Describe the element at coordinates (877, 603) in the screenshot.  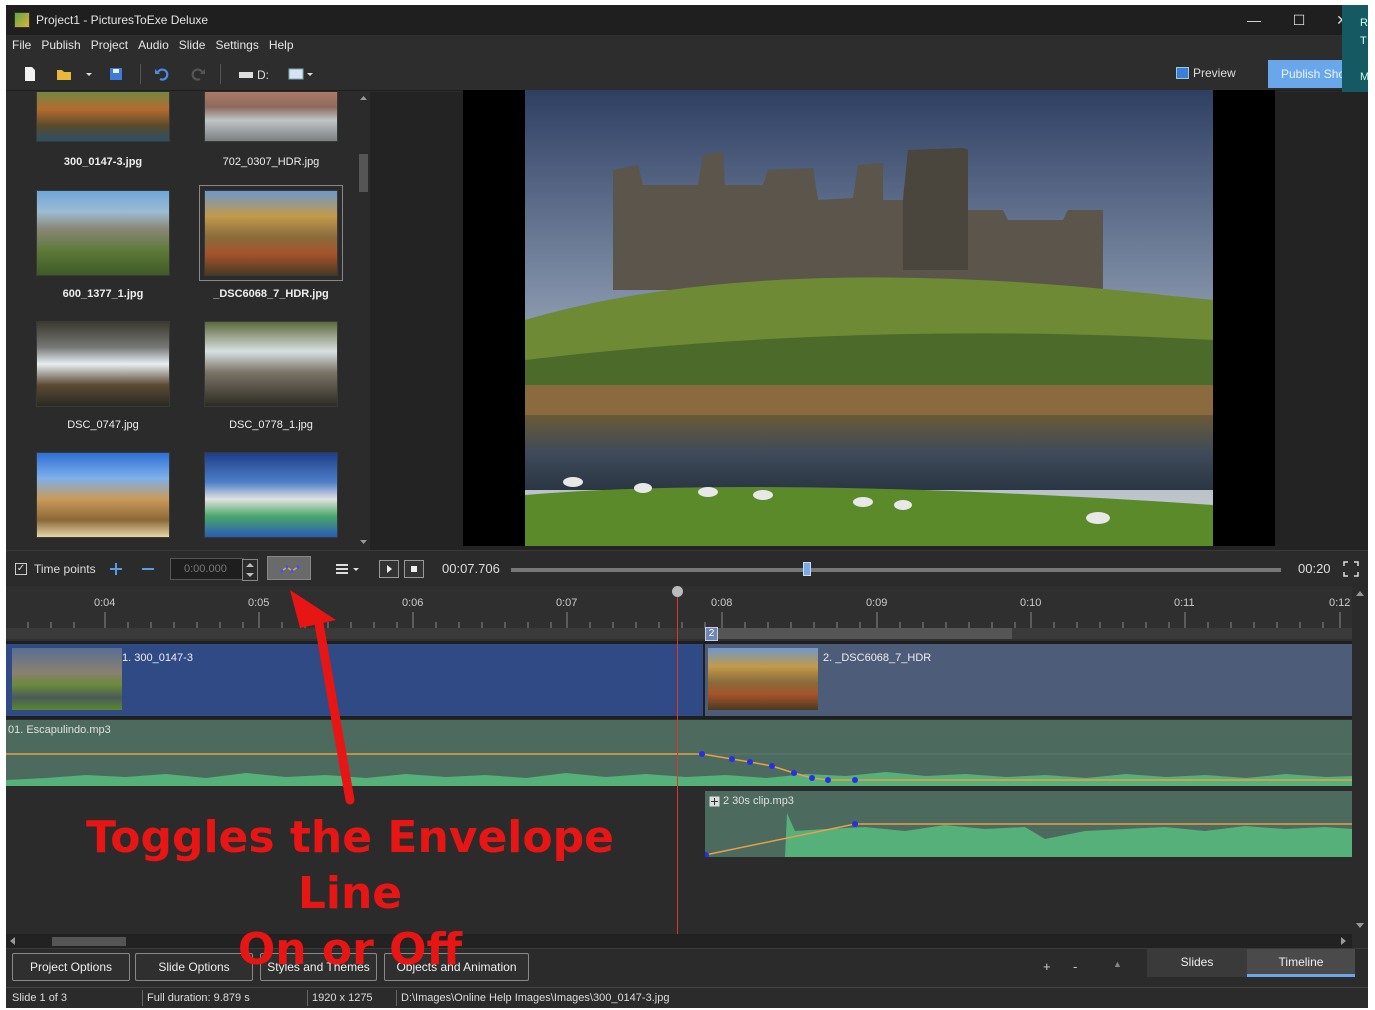
I see `tick-label: 0:09` at that location.